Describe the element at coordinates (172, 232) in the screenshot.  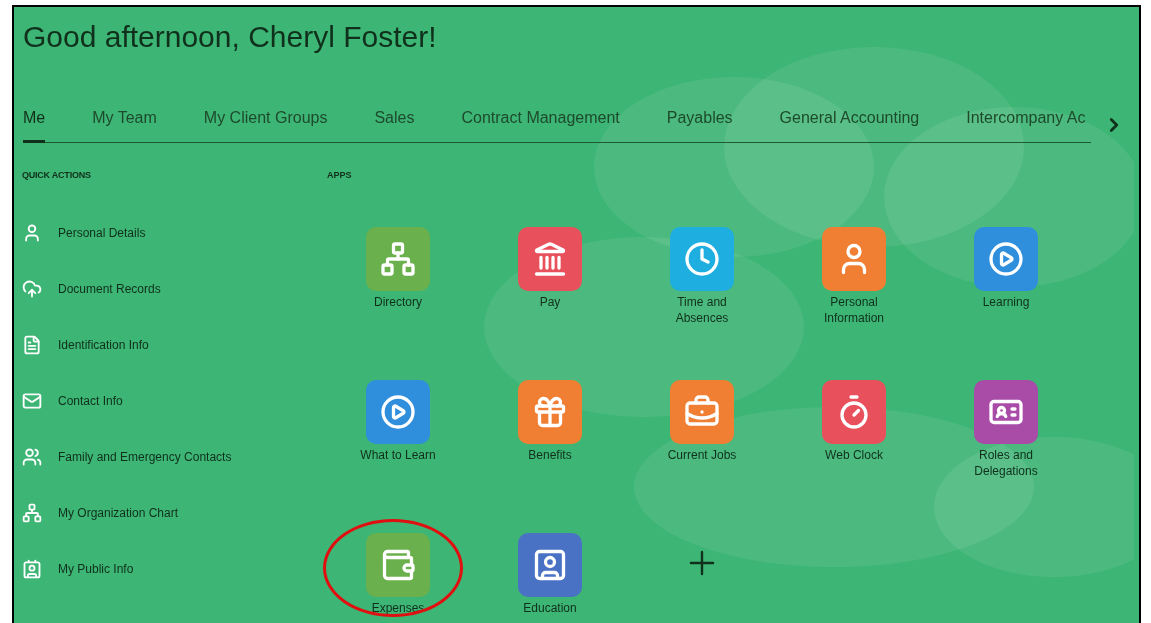
I see `quick-action-link: Personal Details` at that location.